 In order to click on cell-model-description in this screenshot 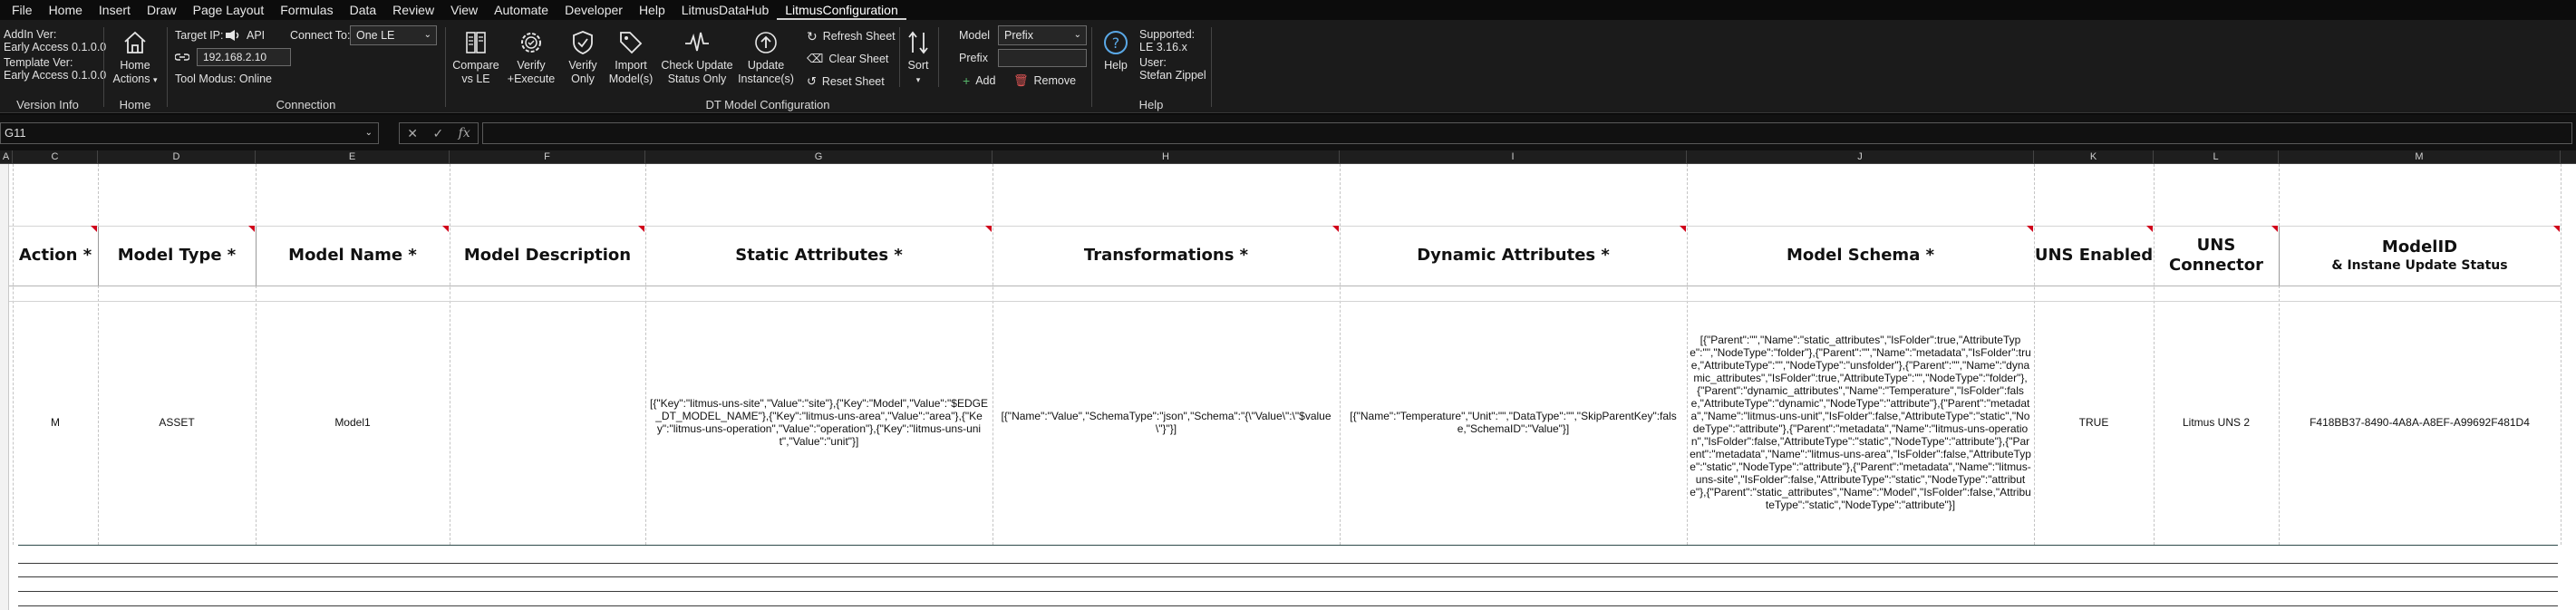, I will do `click(547, 422)`.